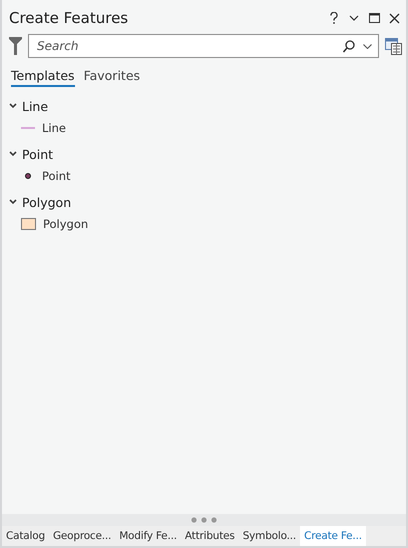  I want to click on template-item: Polygon, so click(207, 224).